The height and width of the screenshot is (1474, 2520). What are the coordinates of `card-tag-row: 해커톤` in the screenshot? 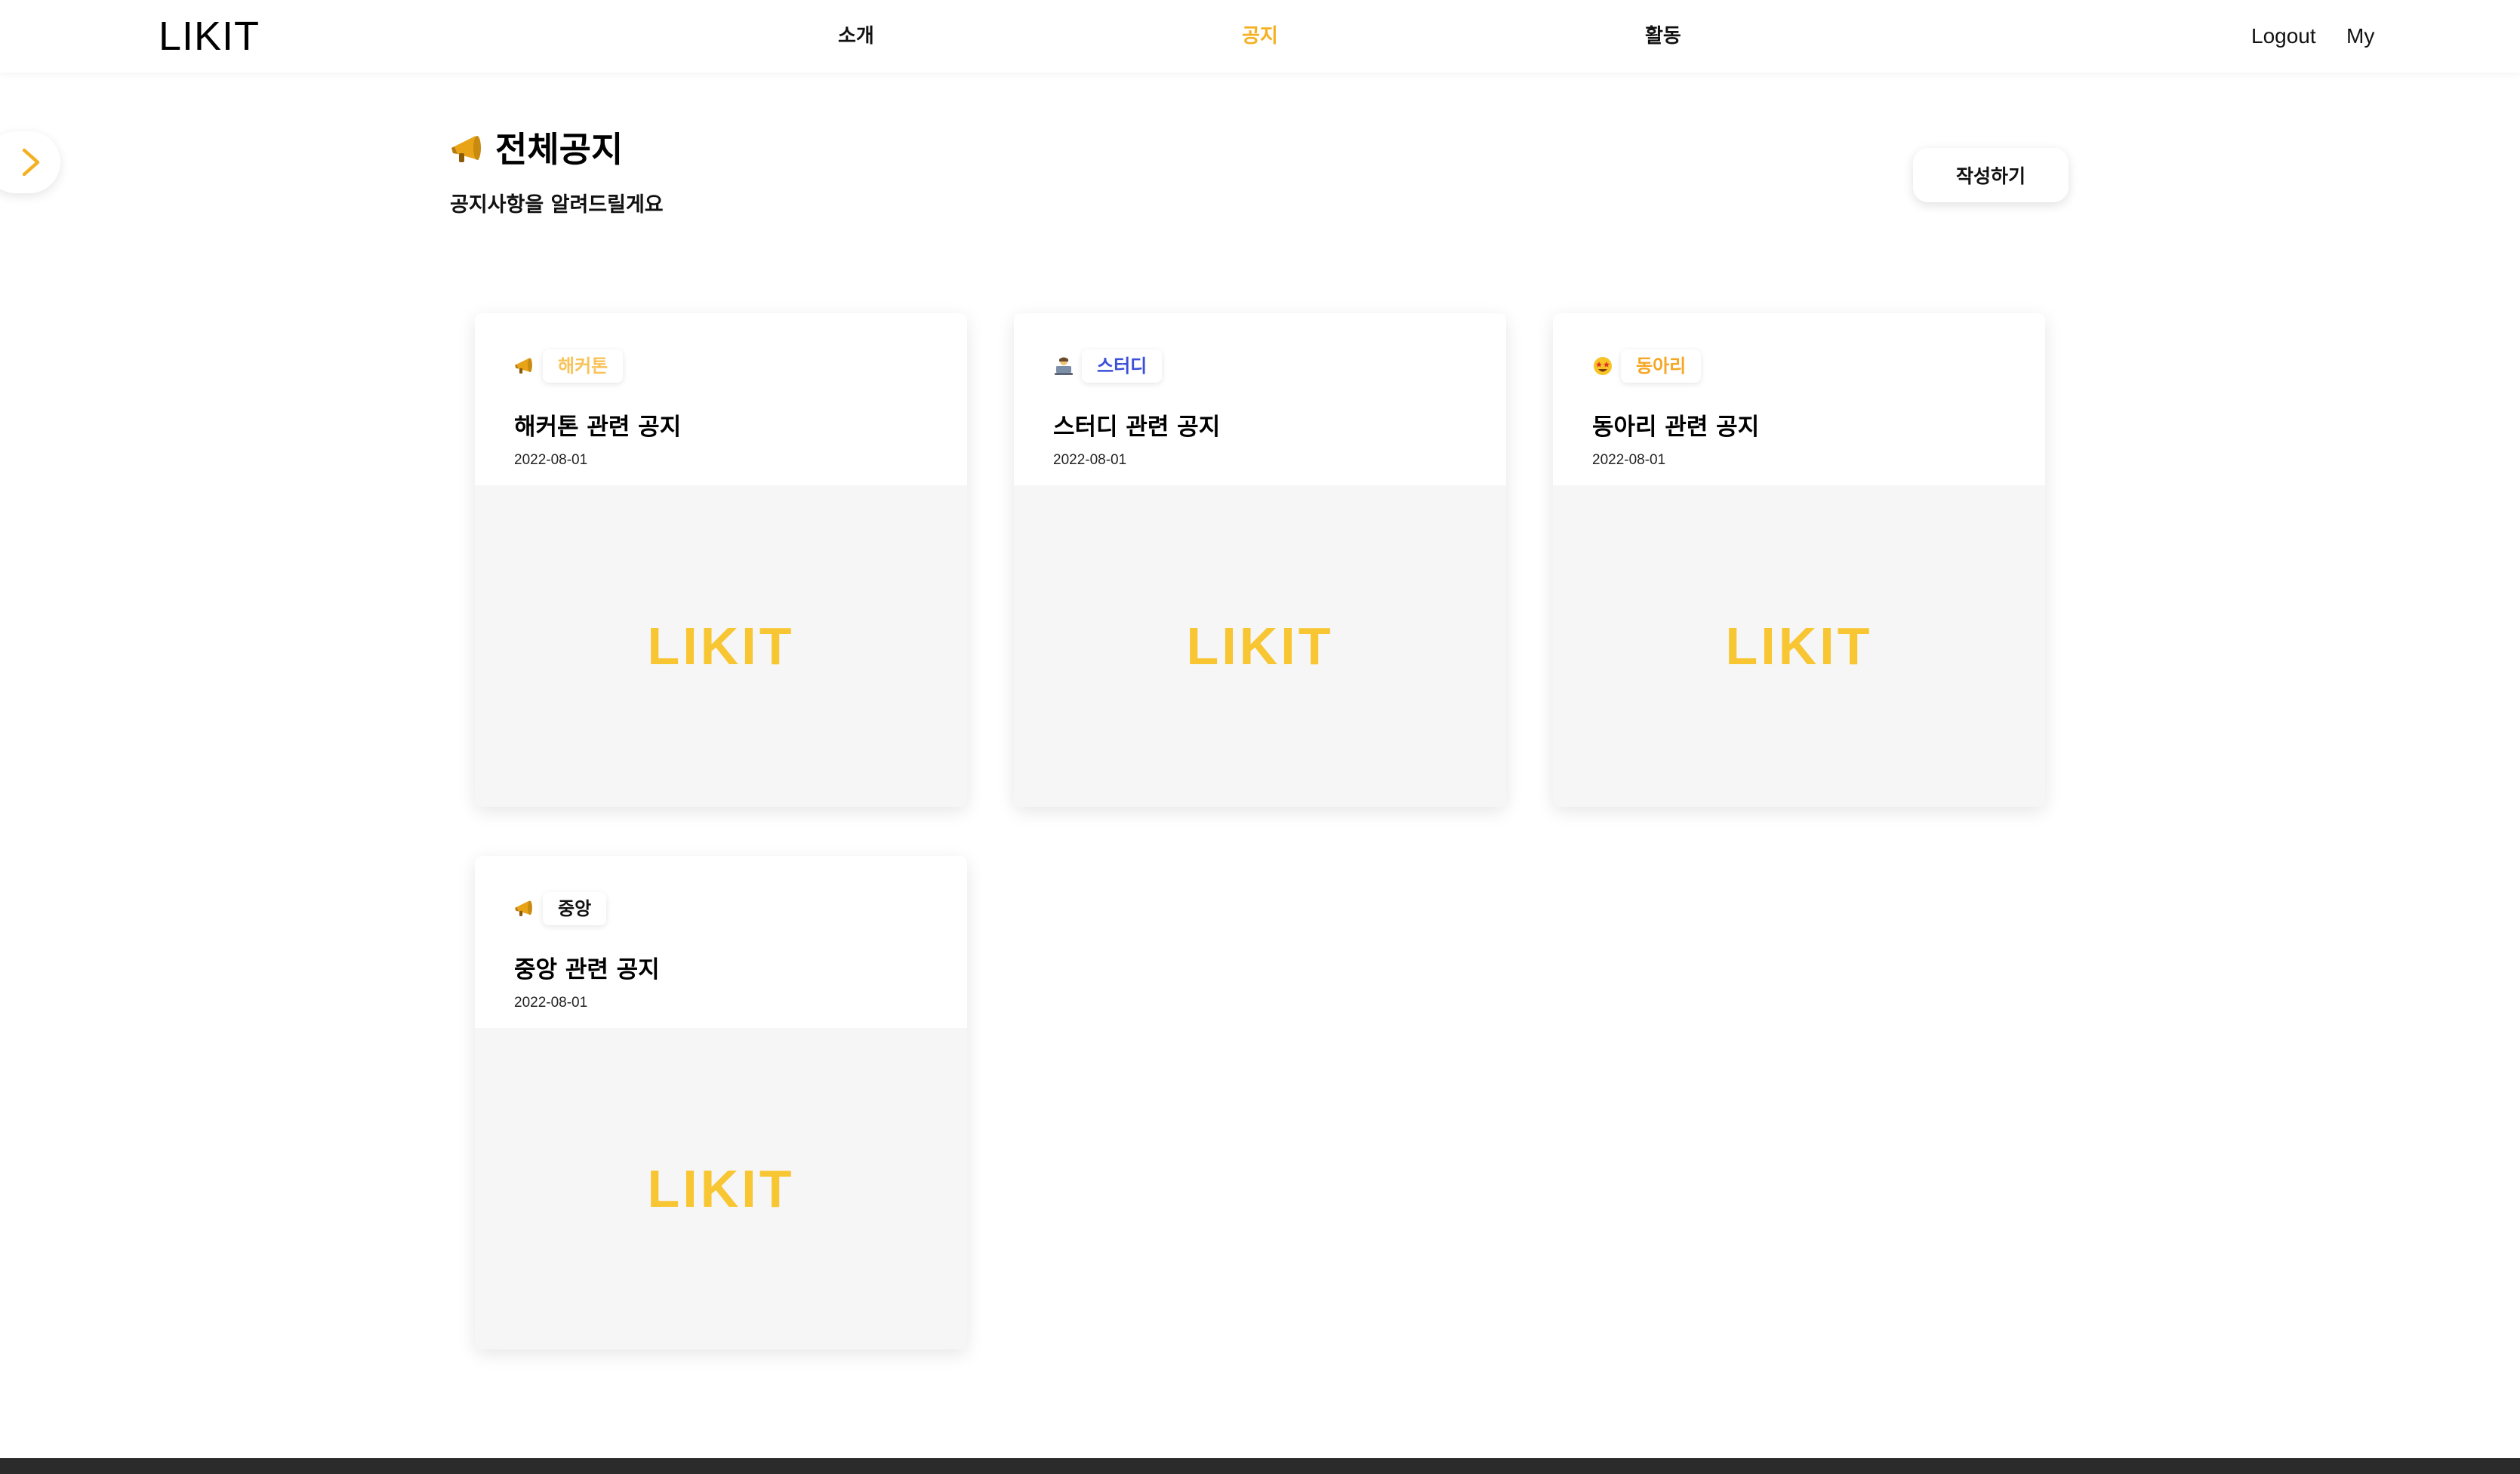 It's located at (569, 366).